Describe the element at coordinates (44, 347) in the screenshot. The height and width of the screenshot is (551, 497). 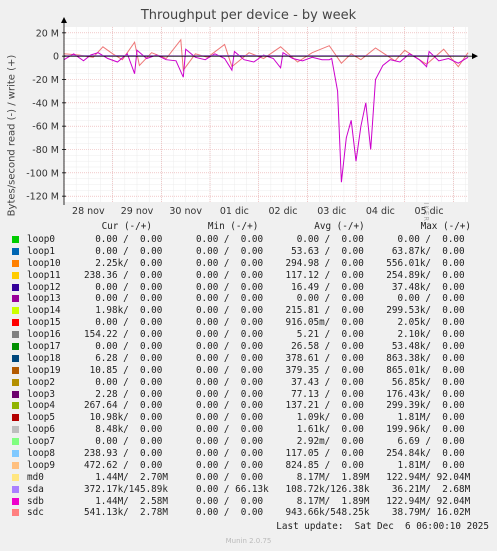
I see `legend-name: loop17` at that location.